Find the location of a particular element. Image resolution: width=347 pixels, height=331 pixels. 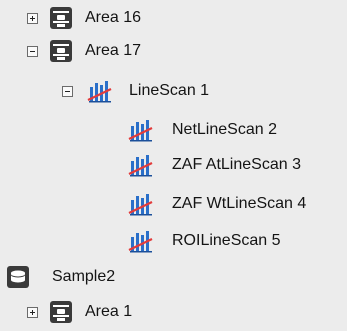

linescan-icon is located at coordinates (99, 92).